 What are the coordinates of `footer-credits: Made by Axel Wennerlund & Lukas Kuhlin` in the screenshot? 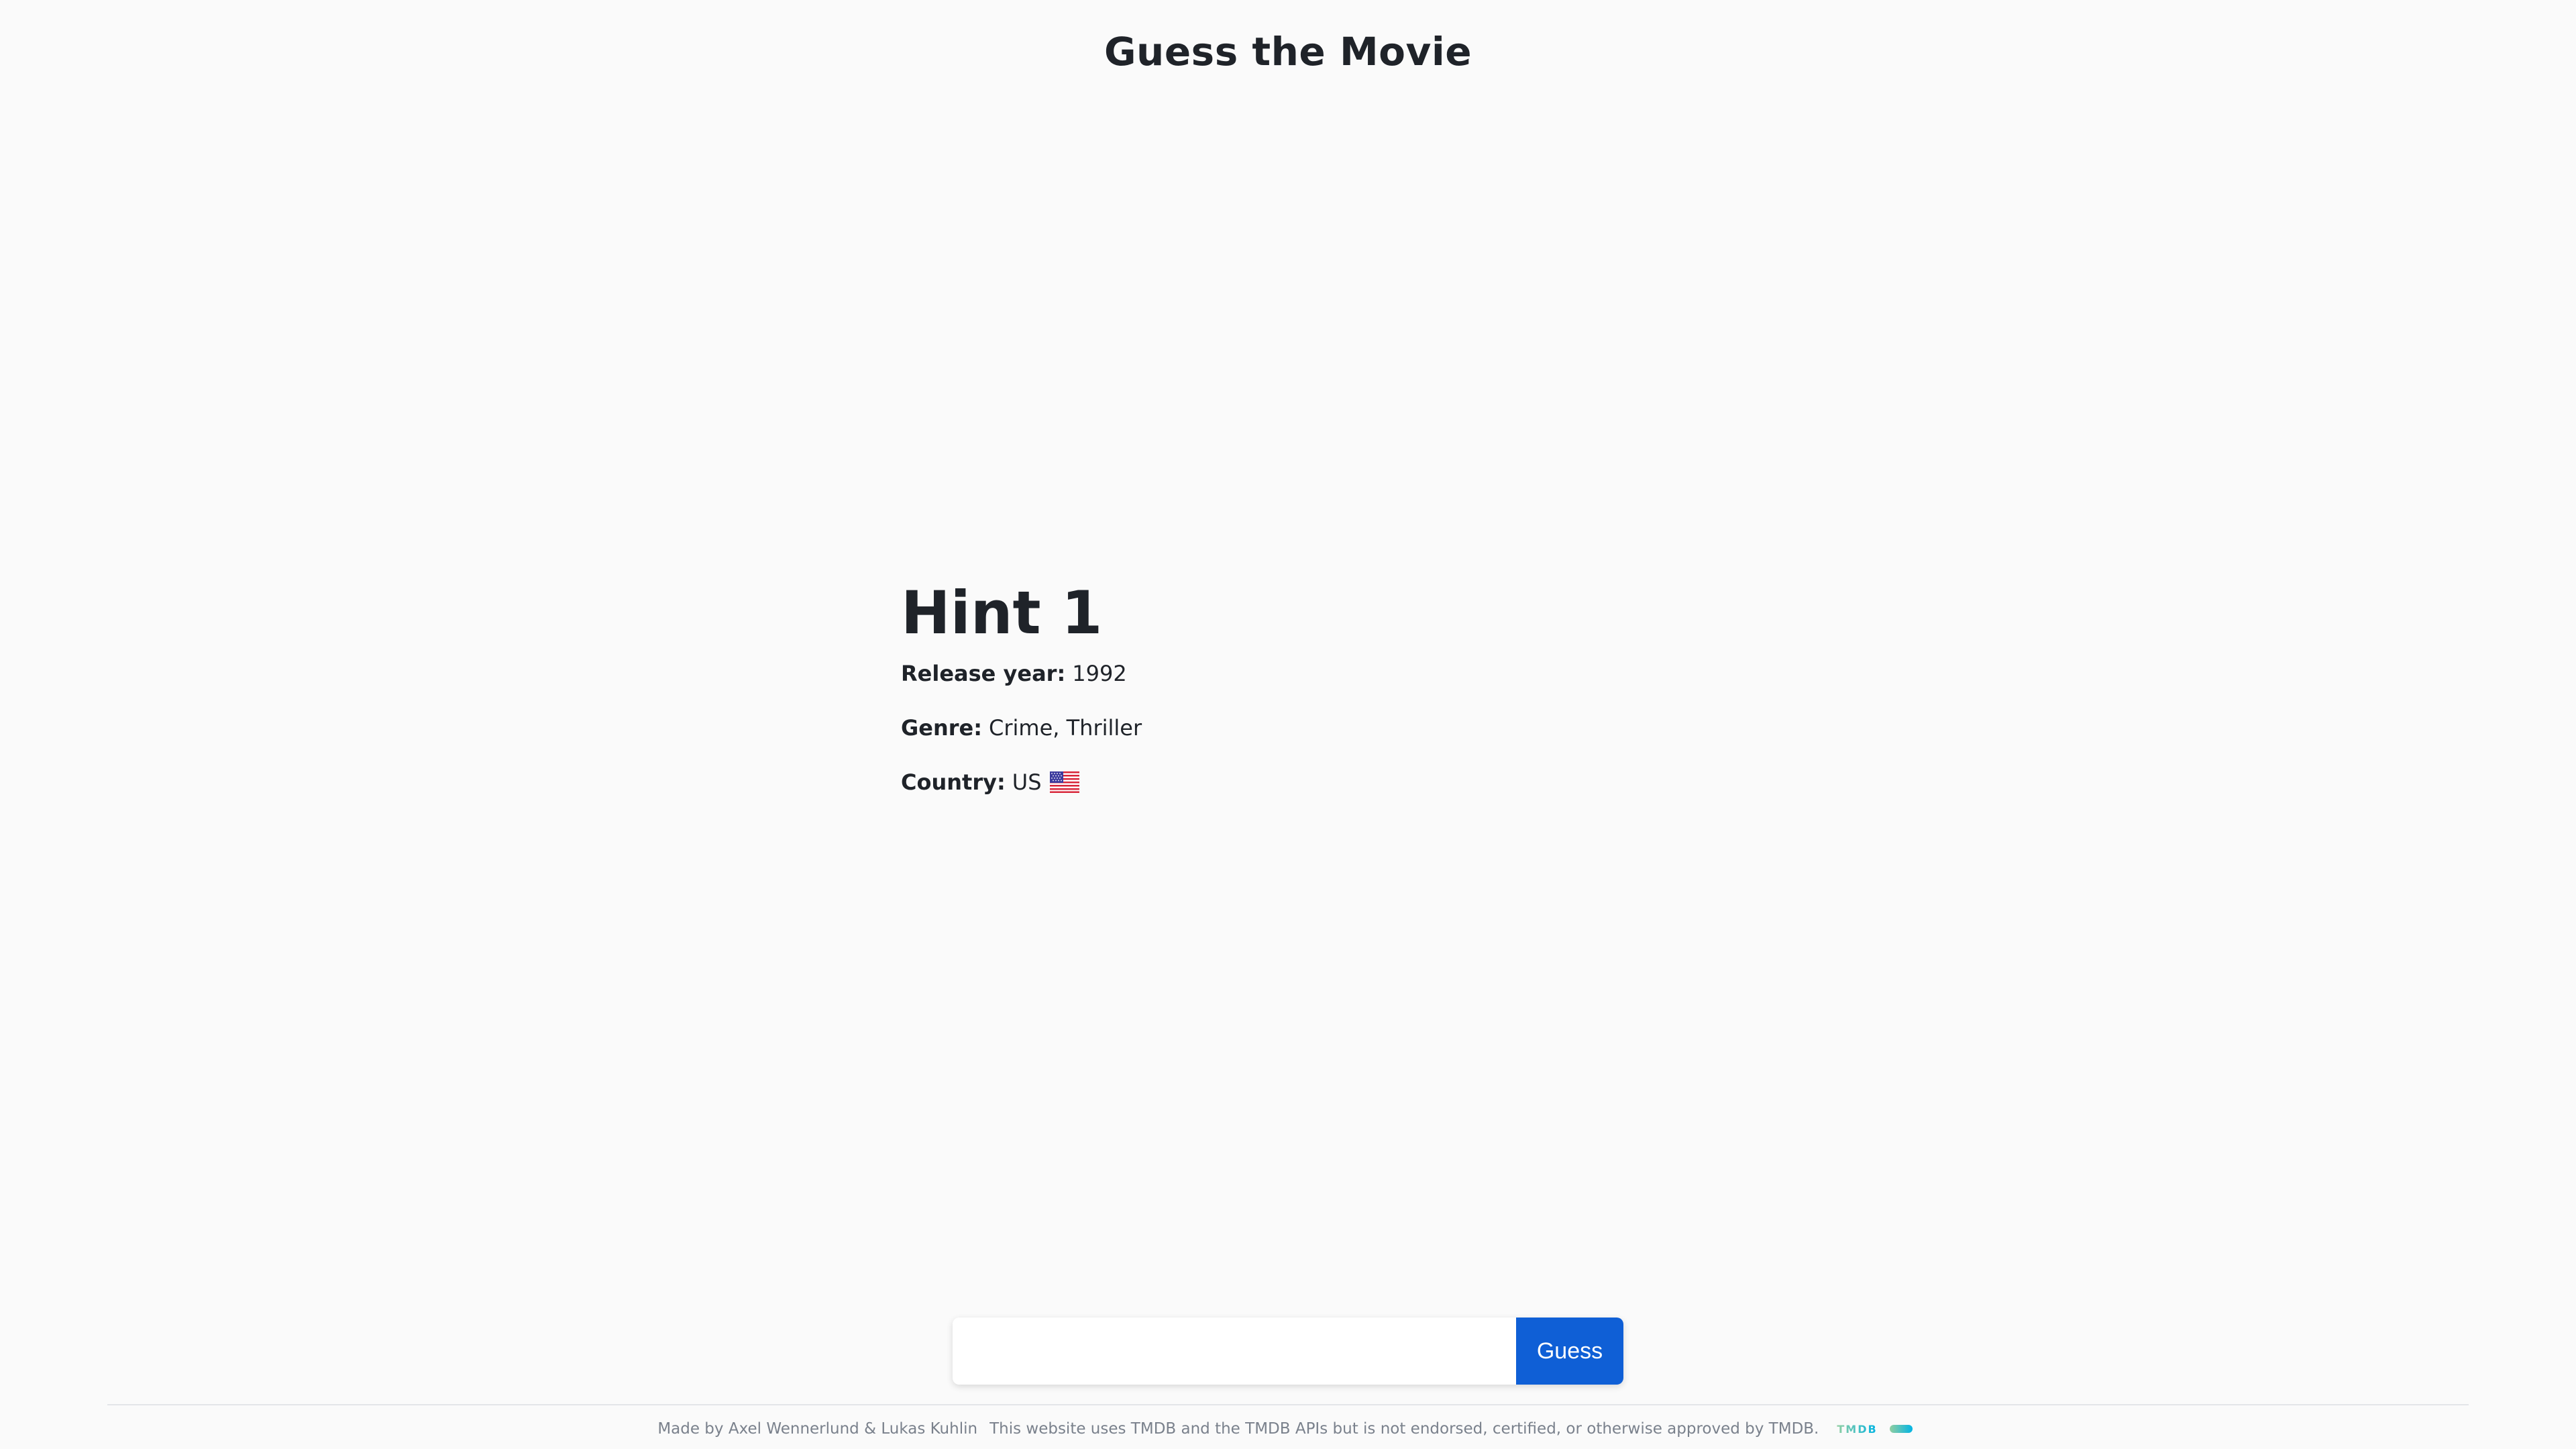 It's located at (817, 1429).